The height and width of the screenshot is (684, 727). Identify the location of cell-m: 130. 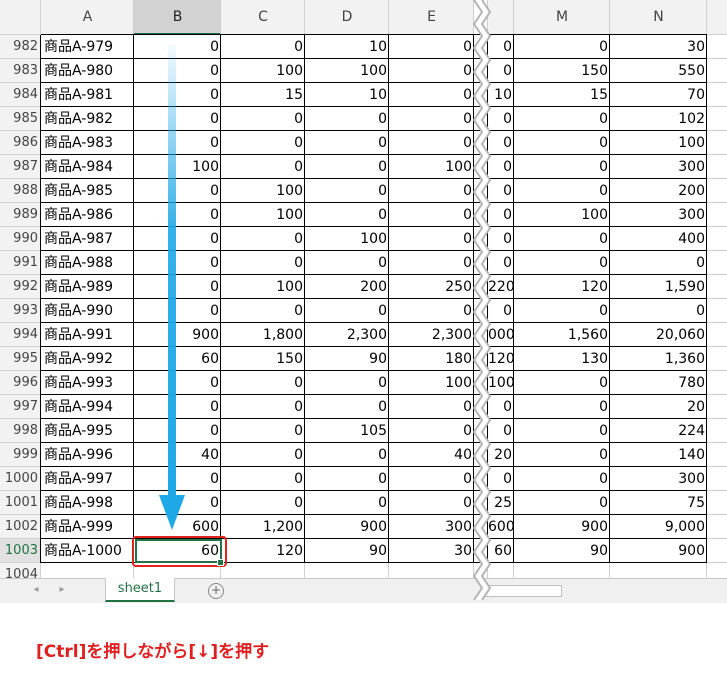
(562, 359).